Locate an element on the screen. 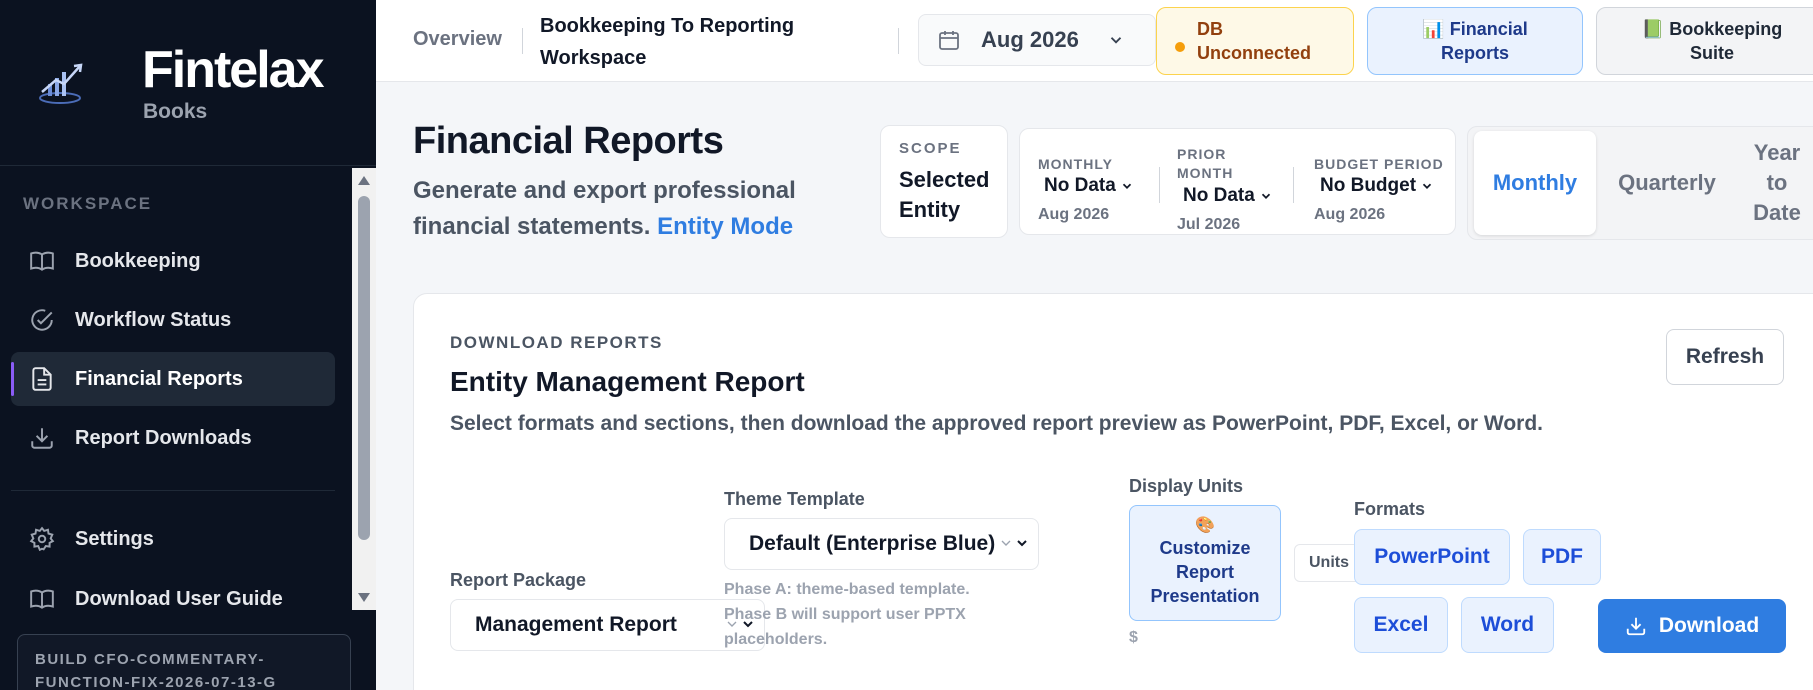 This screenshot has height=690, width=1813. sidebar-item-financial-reports: Financial Reports is located at coordinates (173, 379).